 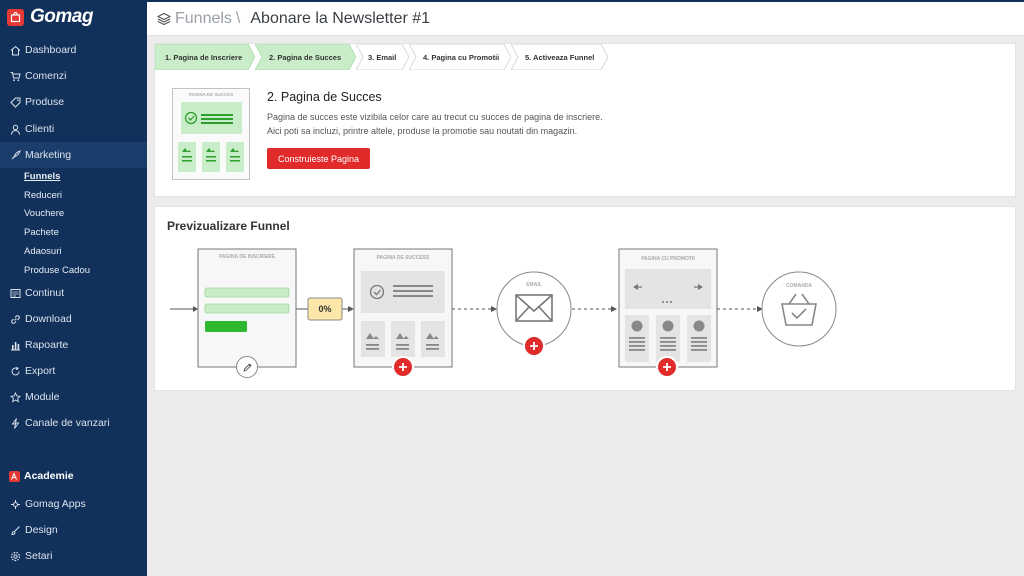 I want to click on brand-logo: Gomag, so click(x=50, y=17).